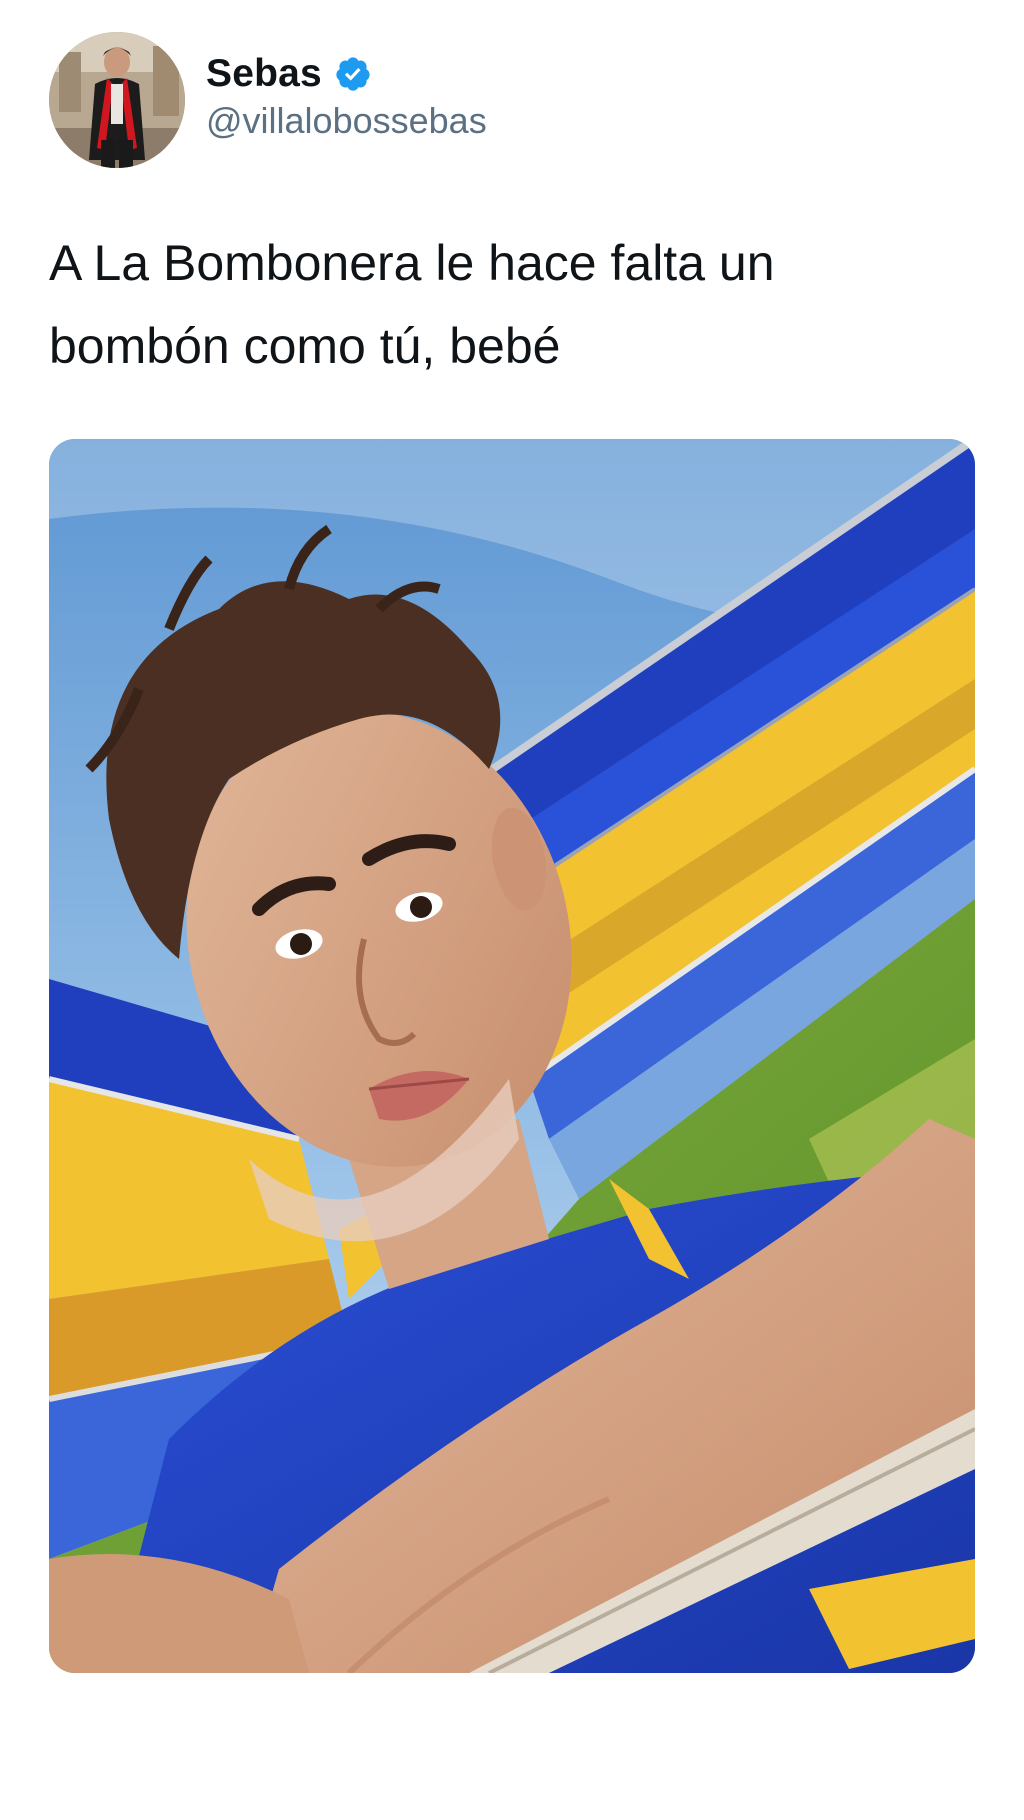 The image size is (1024, 1820). I want to click on avatar-image, so click(117, 100).